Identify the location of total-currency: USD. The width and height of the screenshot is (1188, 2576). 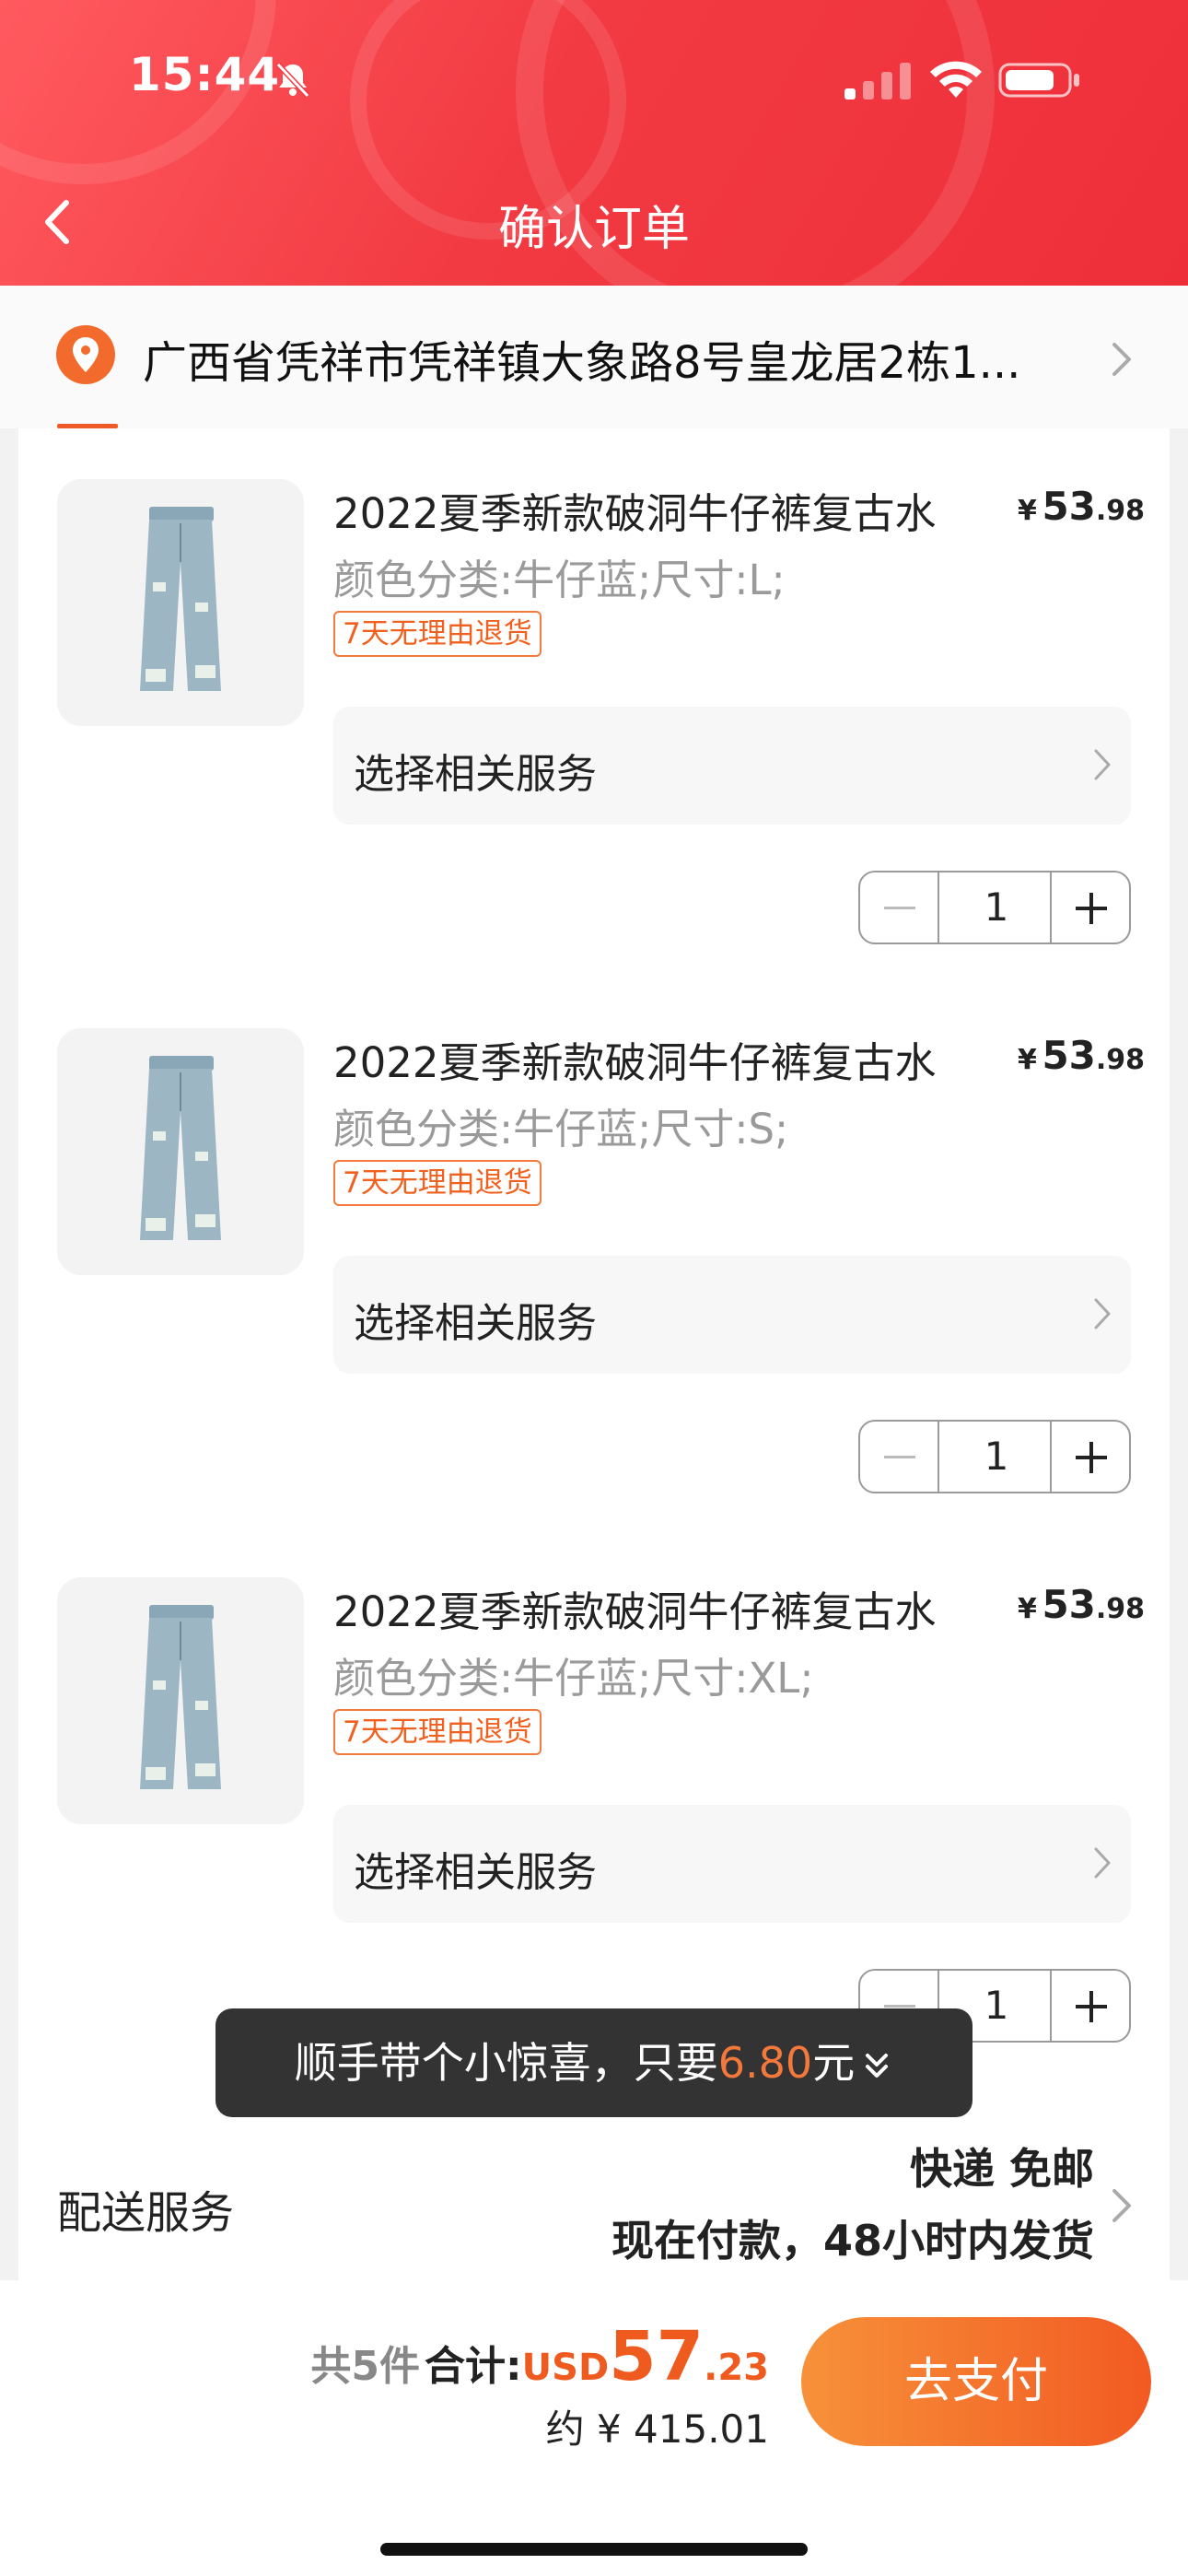
(565, 2368).